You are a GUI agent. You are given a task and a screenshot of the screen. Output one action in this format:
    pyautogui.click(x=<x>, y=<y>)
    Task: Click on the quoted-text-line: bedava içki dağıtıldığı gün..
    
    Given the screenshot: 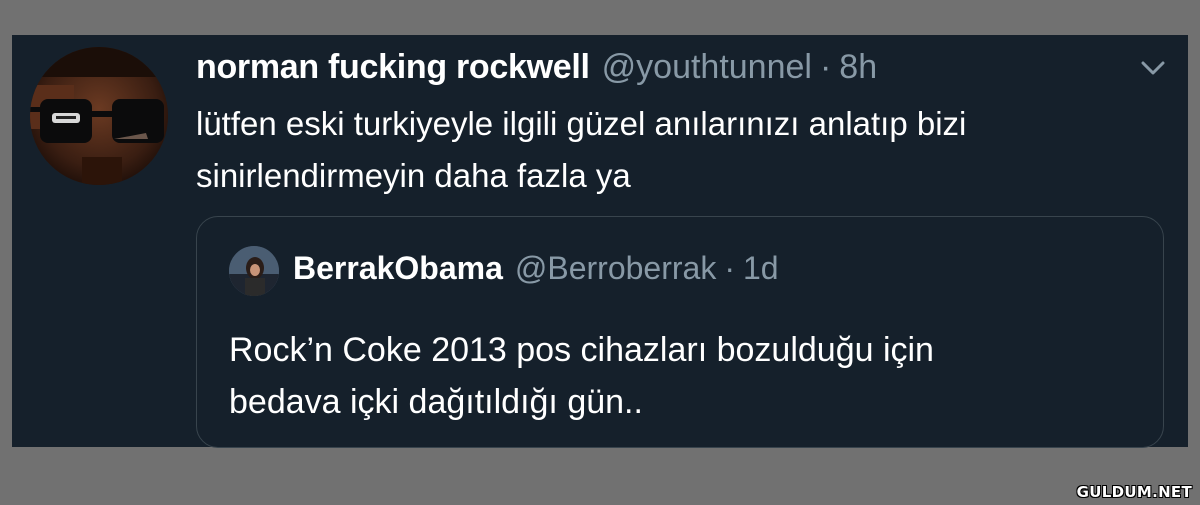 What is the action you would take?
    pyautogui.click(x=436, y=402)
    